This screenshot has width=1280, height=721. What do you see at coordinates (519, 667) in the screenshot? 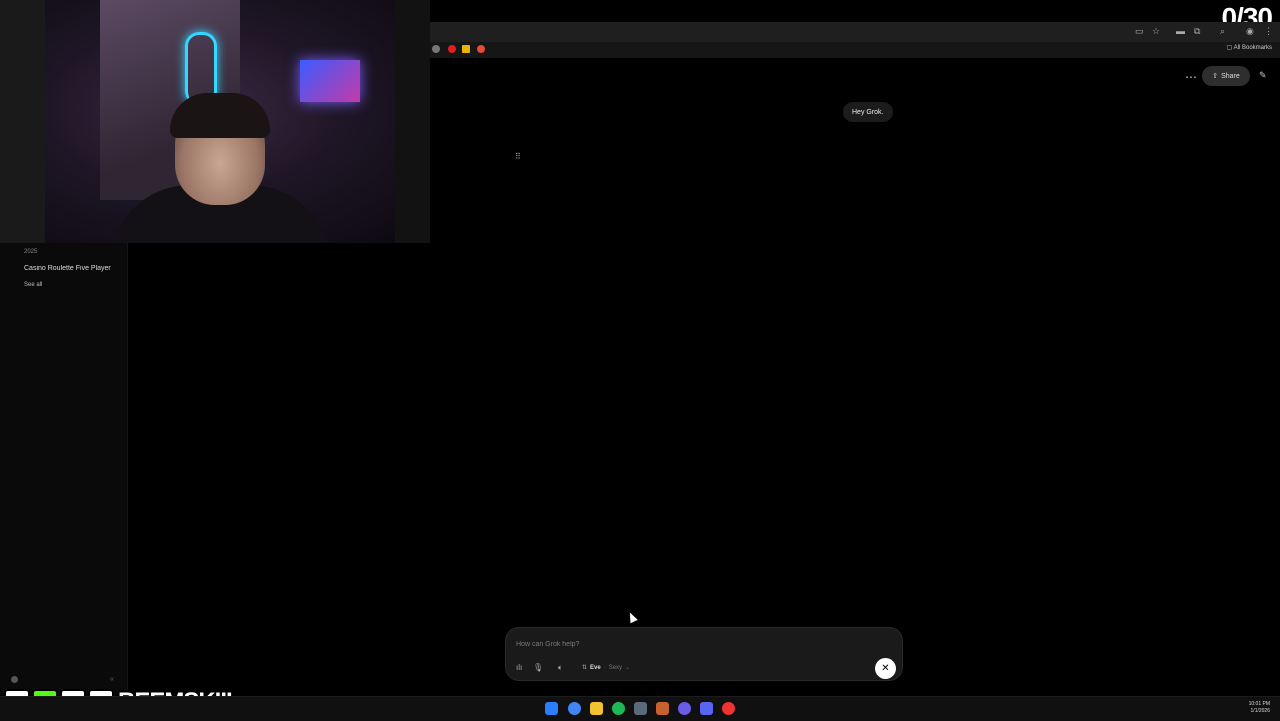
I see `voice-waveform-icon: ılı` at bounding box center [519, 667].